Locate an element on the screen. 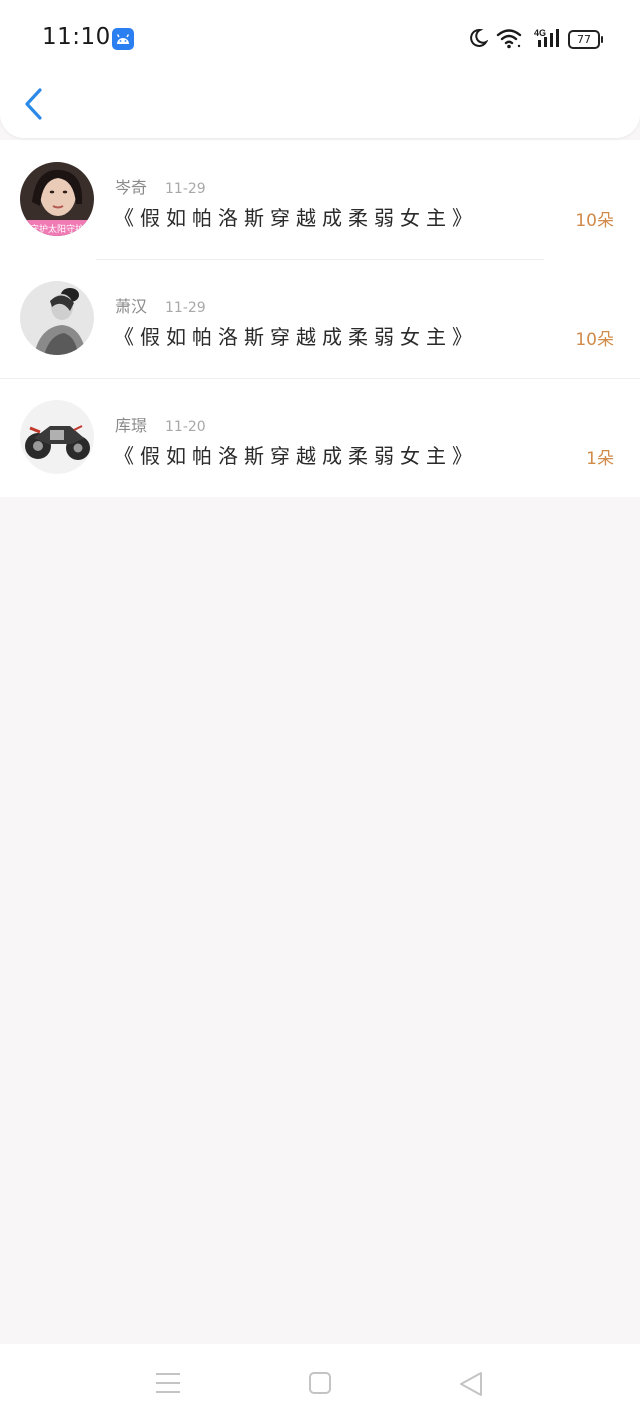  triangle-back-icon is located at coordinates (471, 1384).